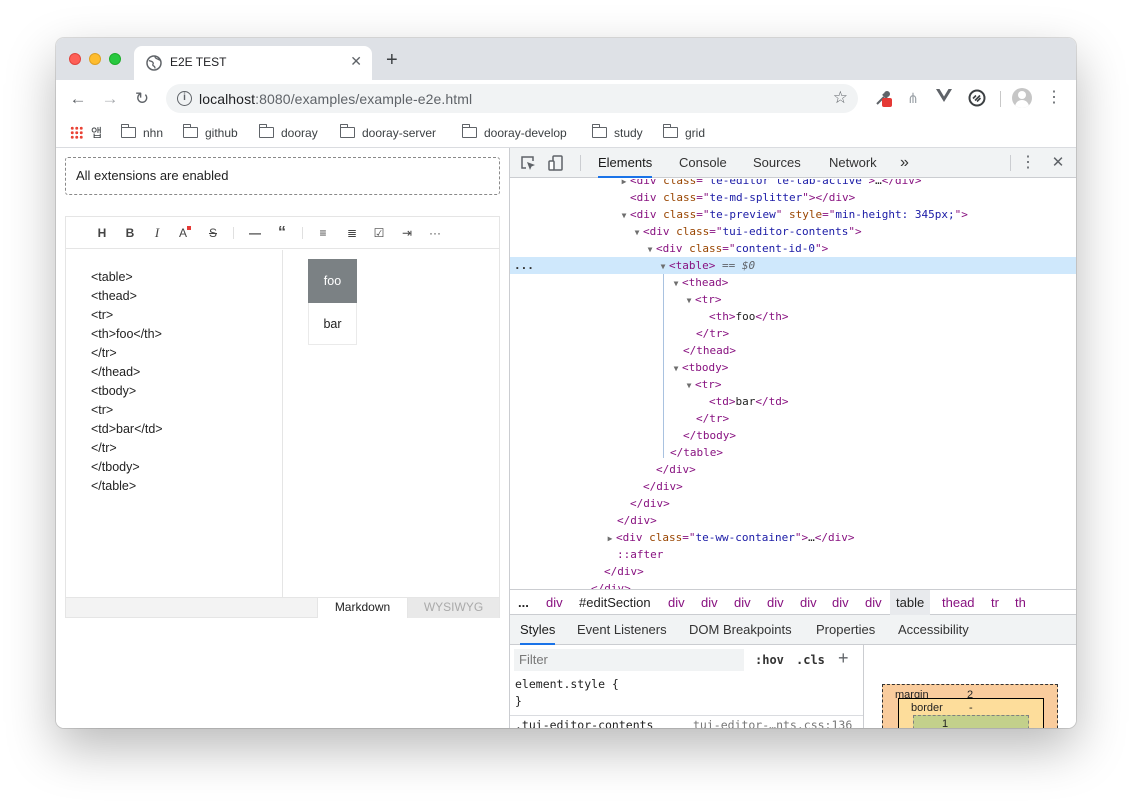 The height and width of the screenshot is (802, 1132). I want to click on italic-button: I, so click(157, 233).